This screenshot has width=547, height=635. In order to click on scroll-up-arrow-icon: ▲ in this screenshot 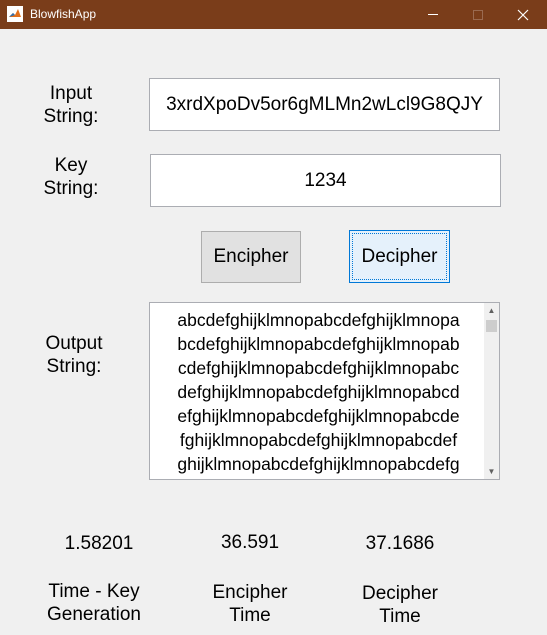, I will do `click(491, 310)`.